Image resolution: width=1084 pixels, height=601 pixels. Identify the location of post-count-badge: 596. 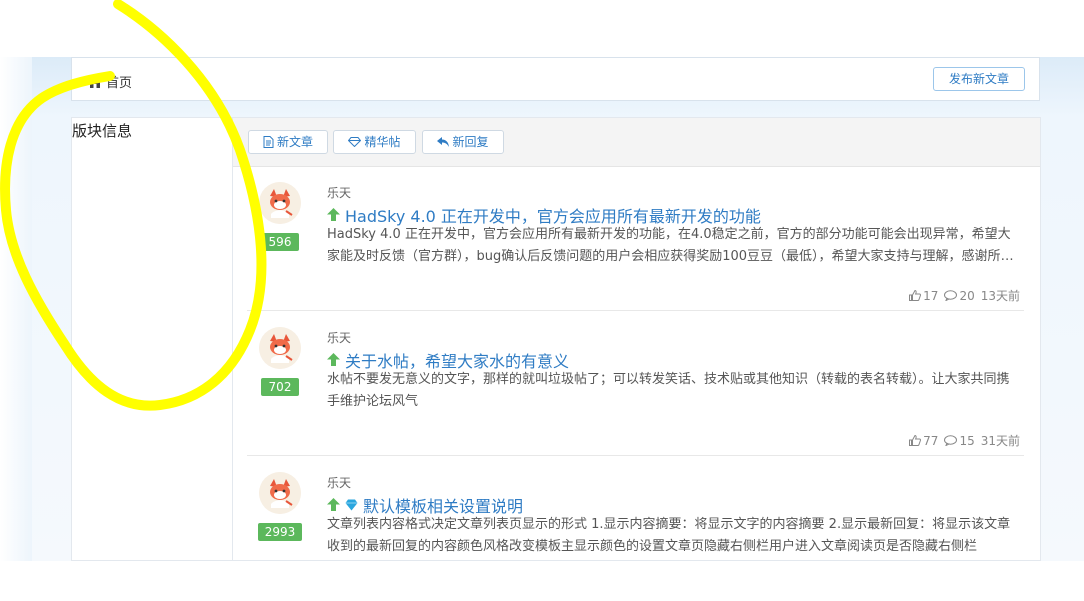
(280, 242).